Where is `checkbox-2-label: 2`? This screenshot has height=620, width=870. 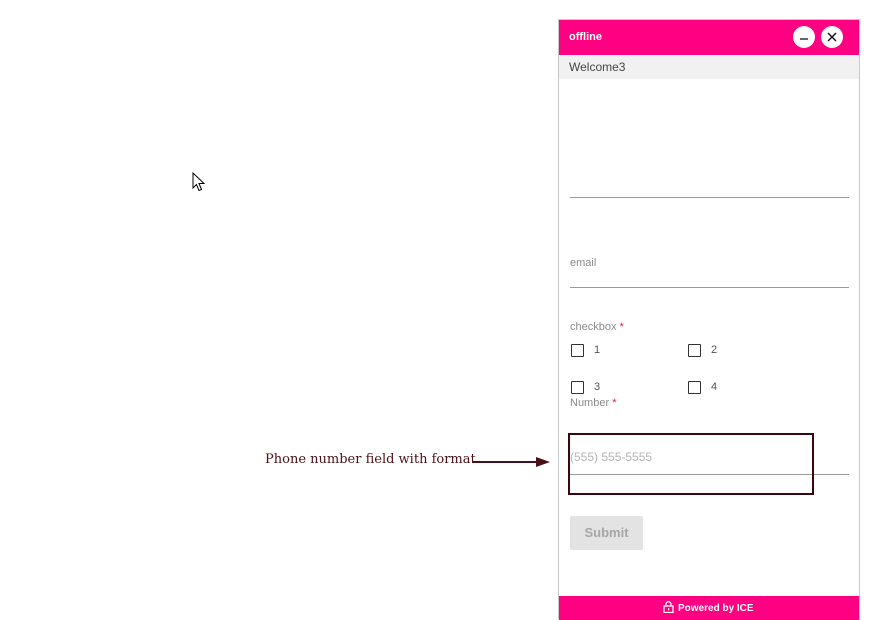
checkbox-2-label: 2 is located at coordinates (714, 350).